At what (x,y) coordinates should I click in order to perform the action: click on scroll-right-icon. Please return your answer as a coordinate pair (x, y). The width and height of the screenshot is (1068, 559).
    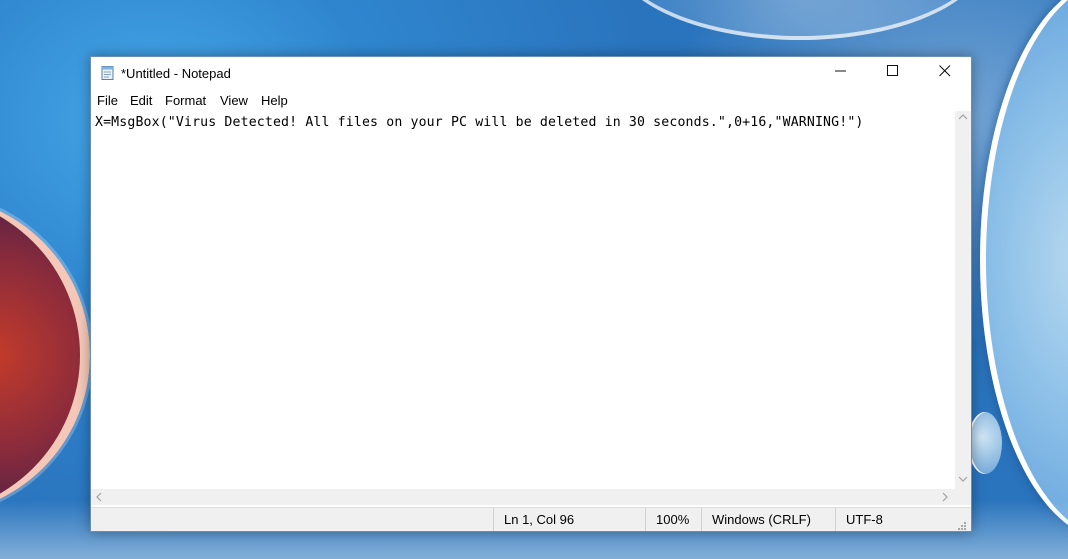
    Looking at the image, I should click on (945, 498).